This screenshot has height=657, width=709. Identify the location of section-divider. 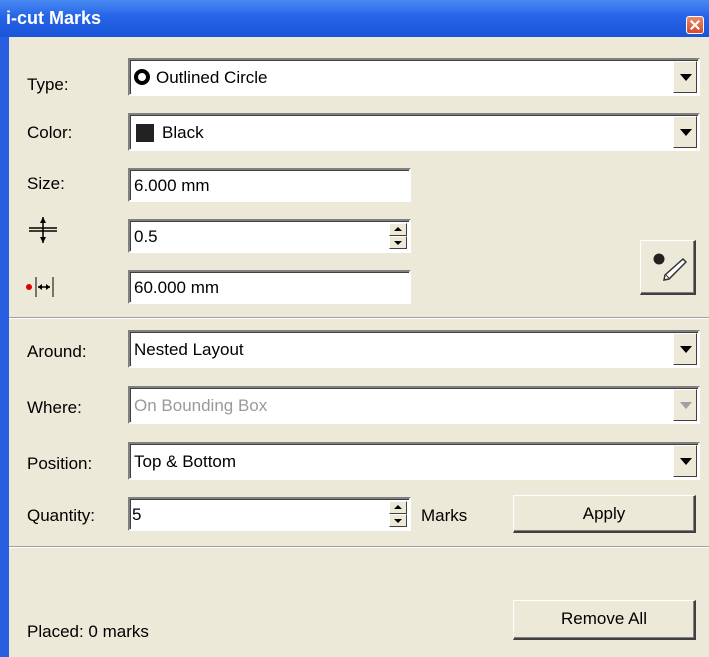
(359, 318).